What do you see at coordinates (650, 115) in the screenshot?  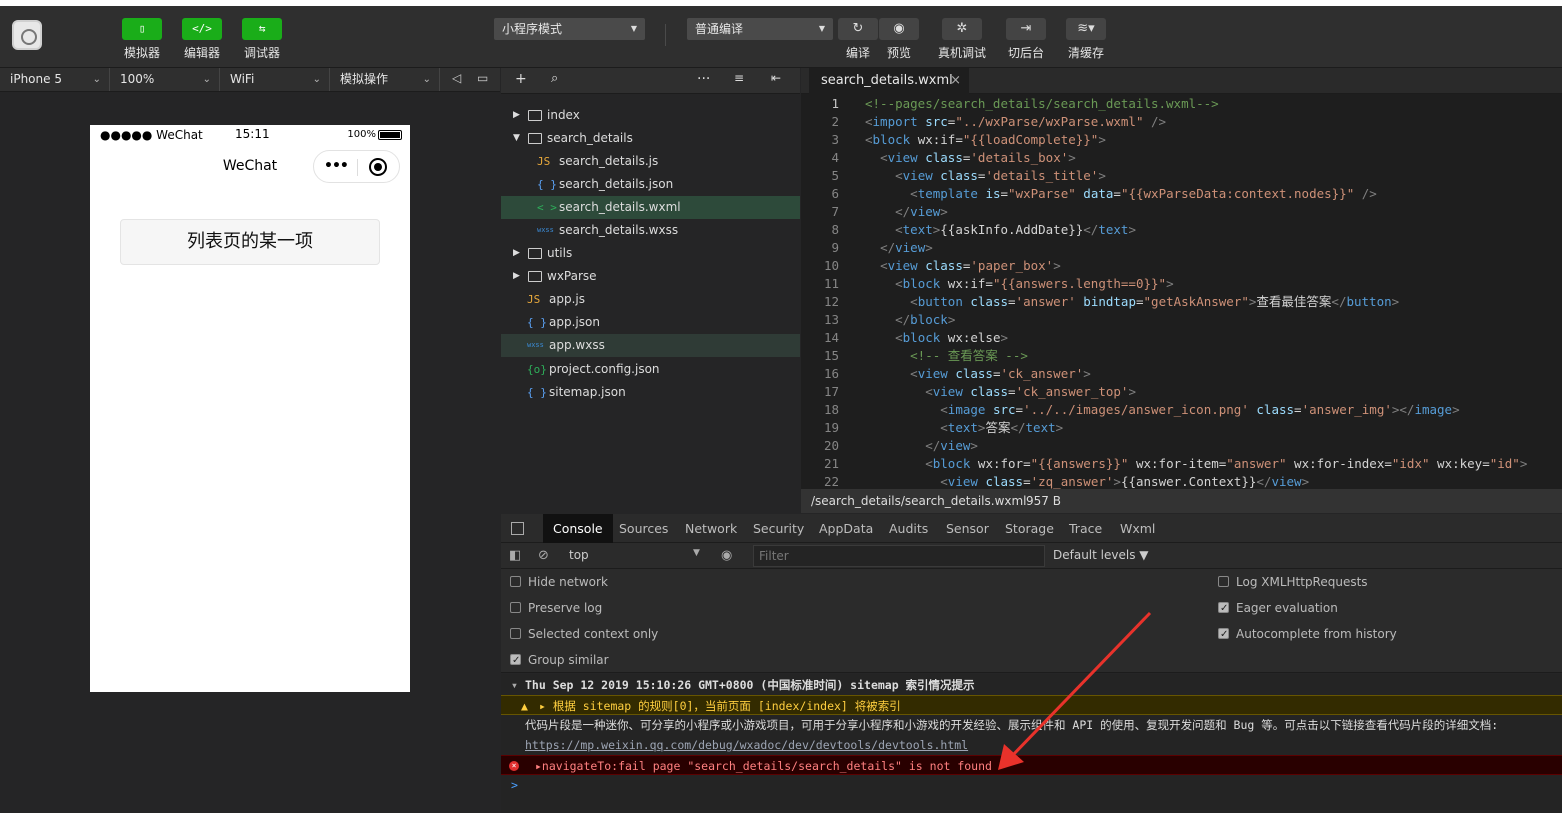 I see `tree-folder: ▶ index` at bounding box center [650, 115].